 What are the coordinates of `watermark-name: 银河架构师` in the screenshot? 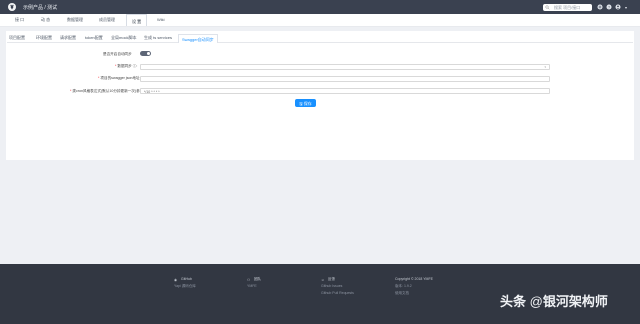 It's located at (575, 301).